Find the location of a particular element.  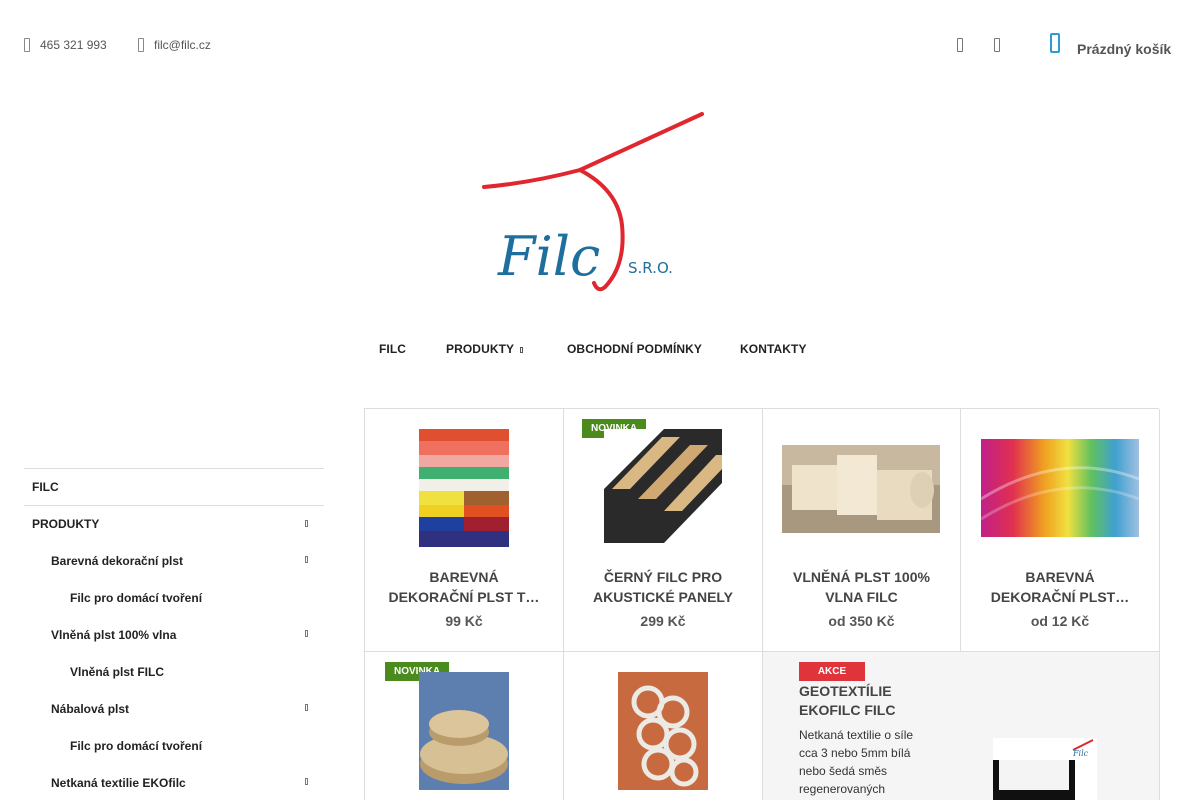

sidebar-item-label: Vlněná plst FILC is located at coordinates (117, 671).